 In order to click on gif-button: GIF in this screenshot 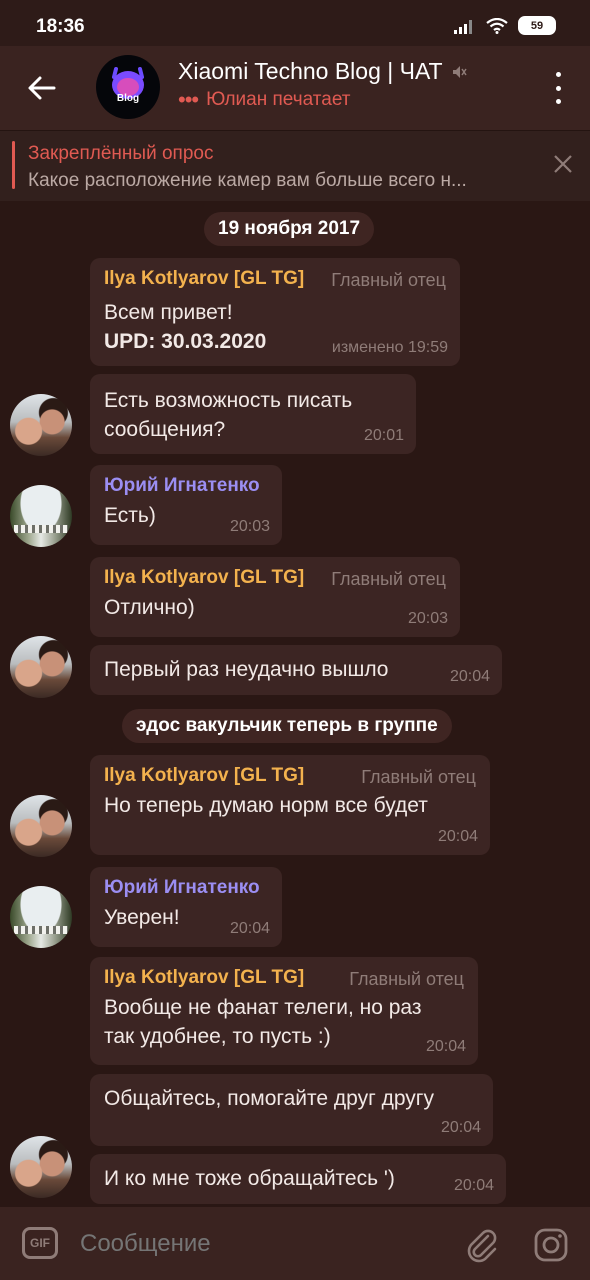, I will do `click(40, 1243)`.